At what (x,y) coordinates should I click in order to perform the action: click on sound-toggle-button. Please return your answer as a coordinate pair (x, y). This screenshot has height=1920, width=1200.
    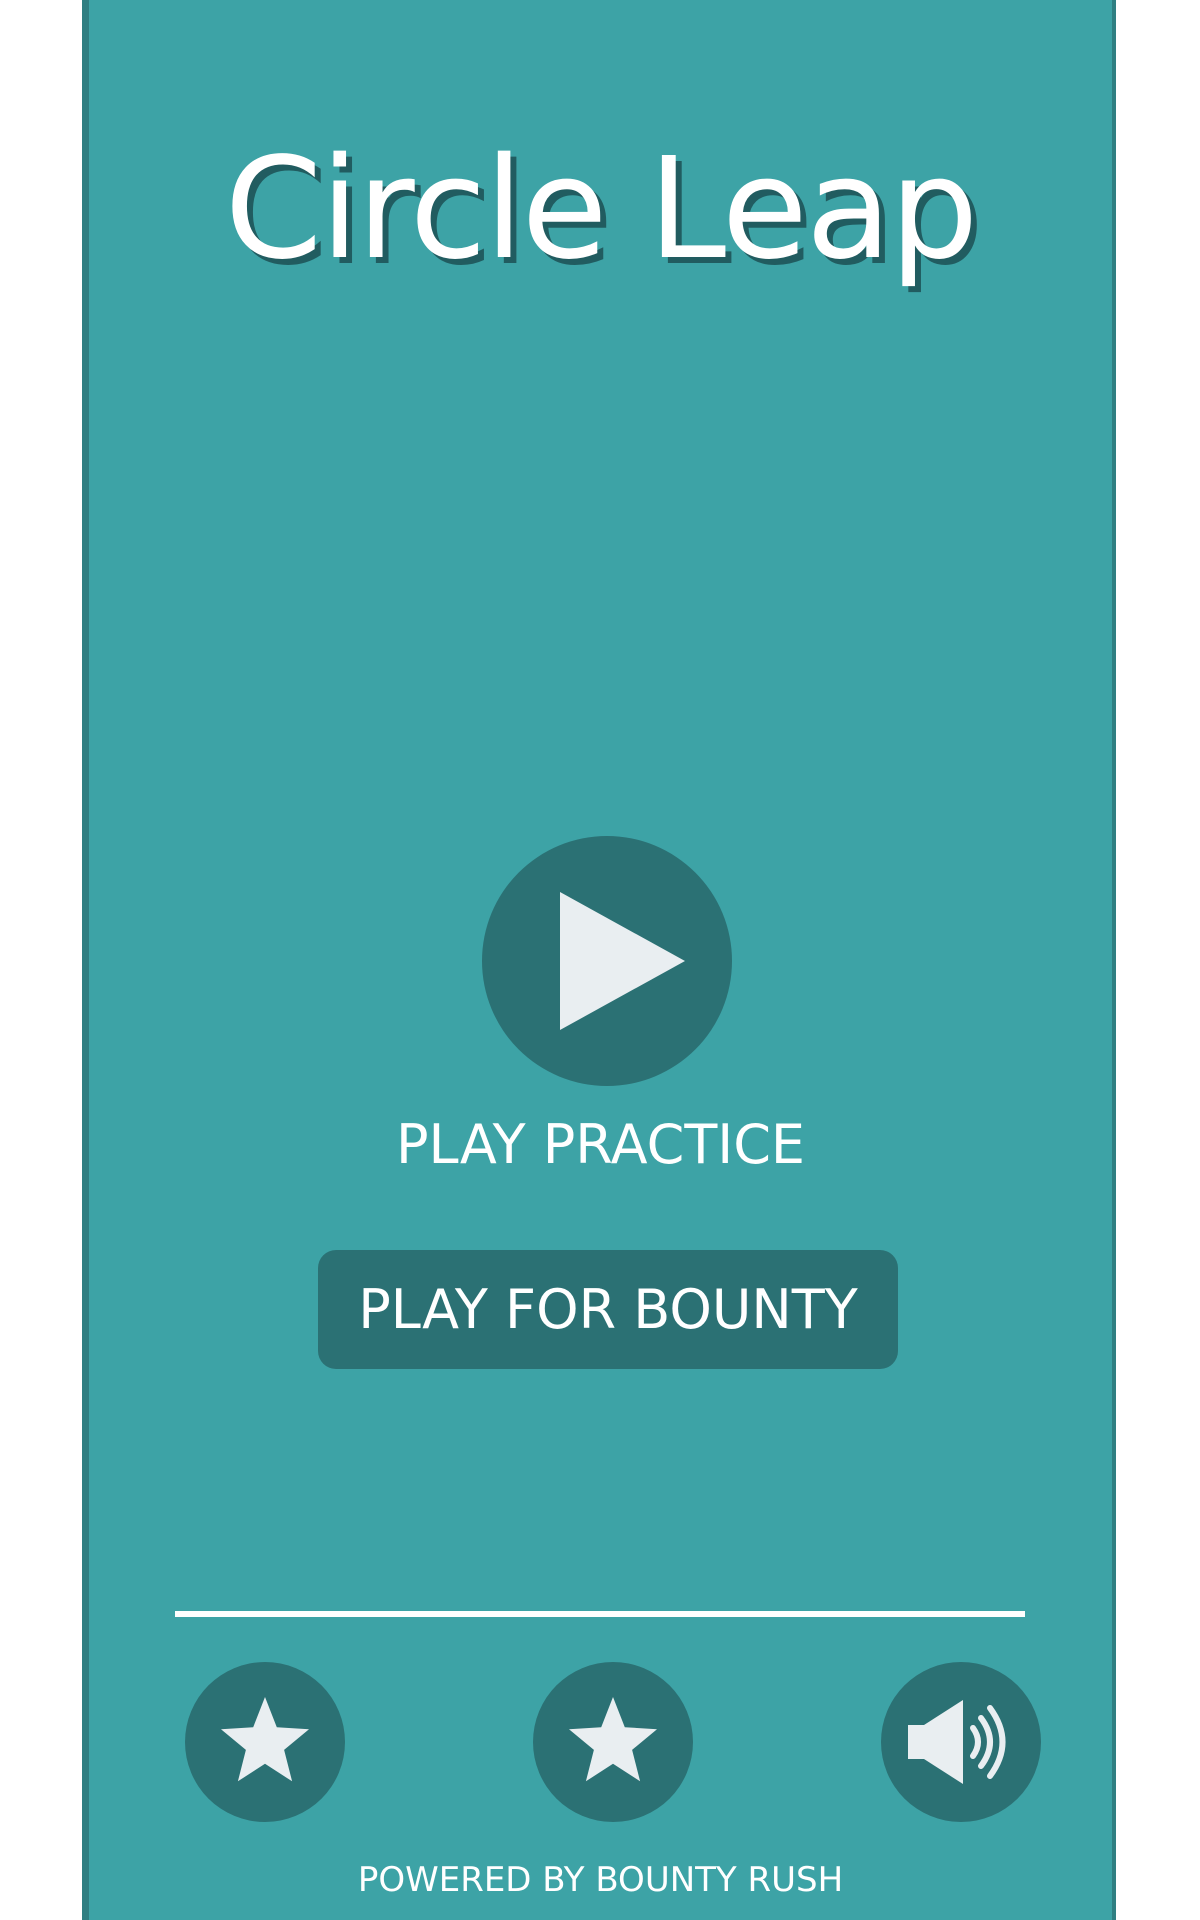
    Looking at the image, I should click on (961, 1742).